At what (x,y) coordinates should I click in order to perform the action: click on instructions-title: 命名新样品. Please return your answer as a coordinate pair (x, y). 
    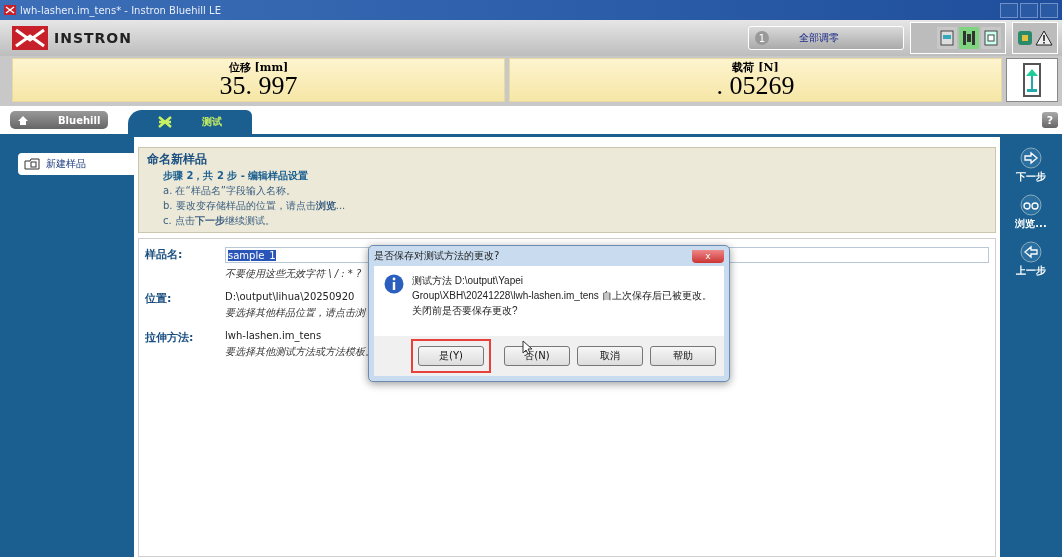
    Looking at the image, I should click on (177, 159).